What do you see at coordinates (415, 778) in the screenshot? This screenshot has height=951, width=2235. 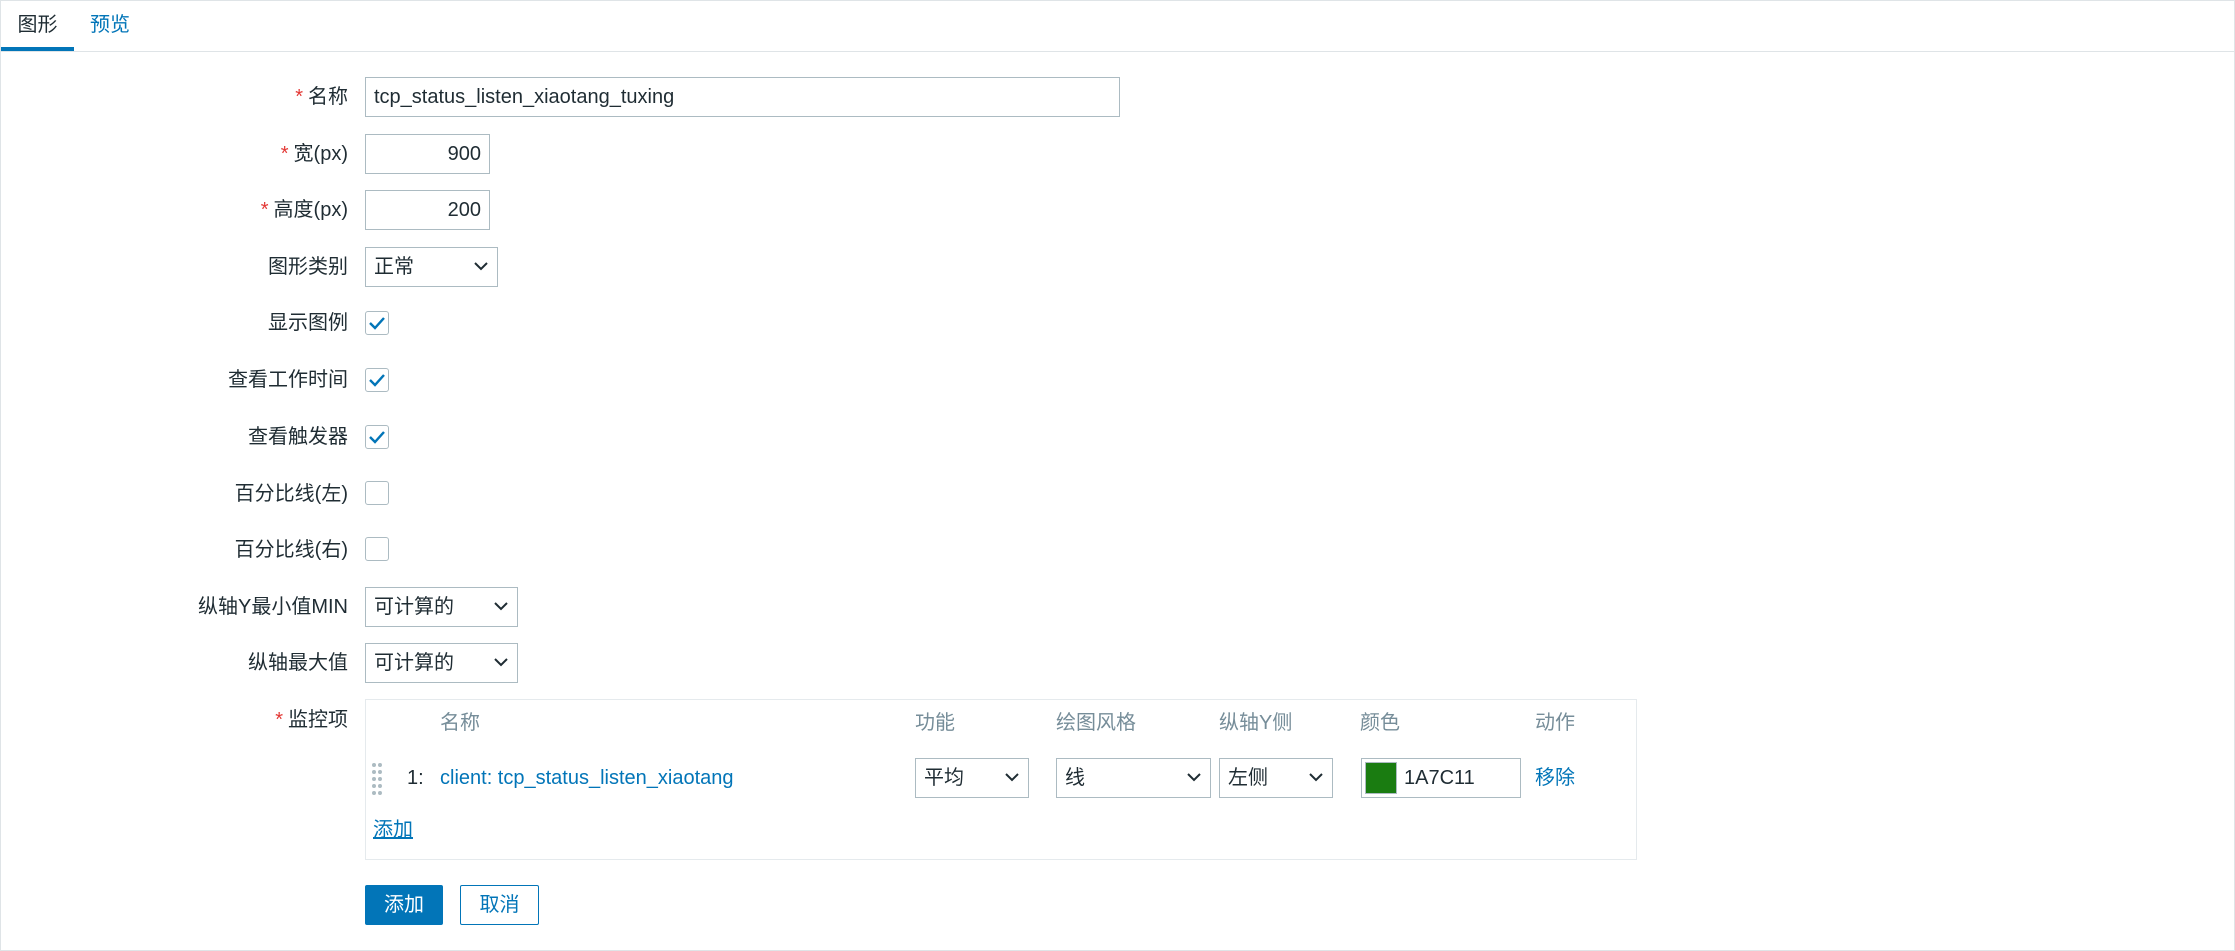 I see `row-index: 1:` at bounding box center [415, 778].